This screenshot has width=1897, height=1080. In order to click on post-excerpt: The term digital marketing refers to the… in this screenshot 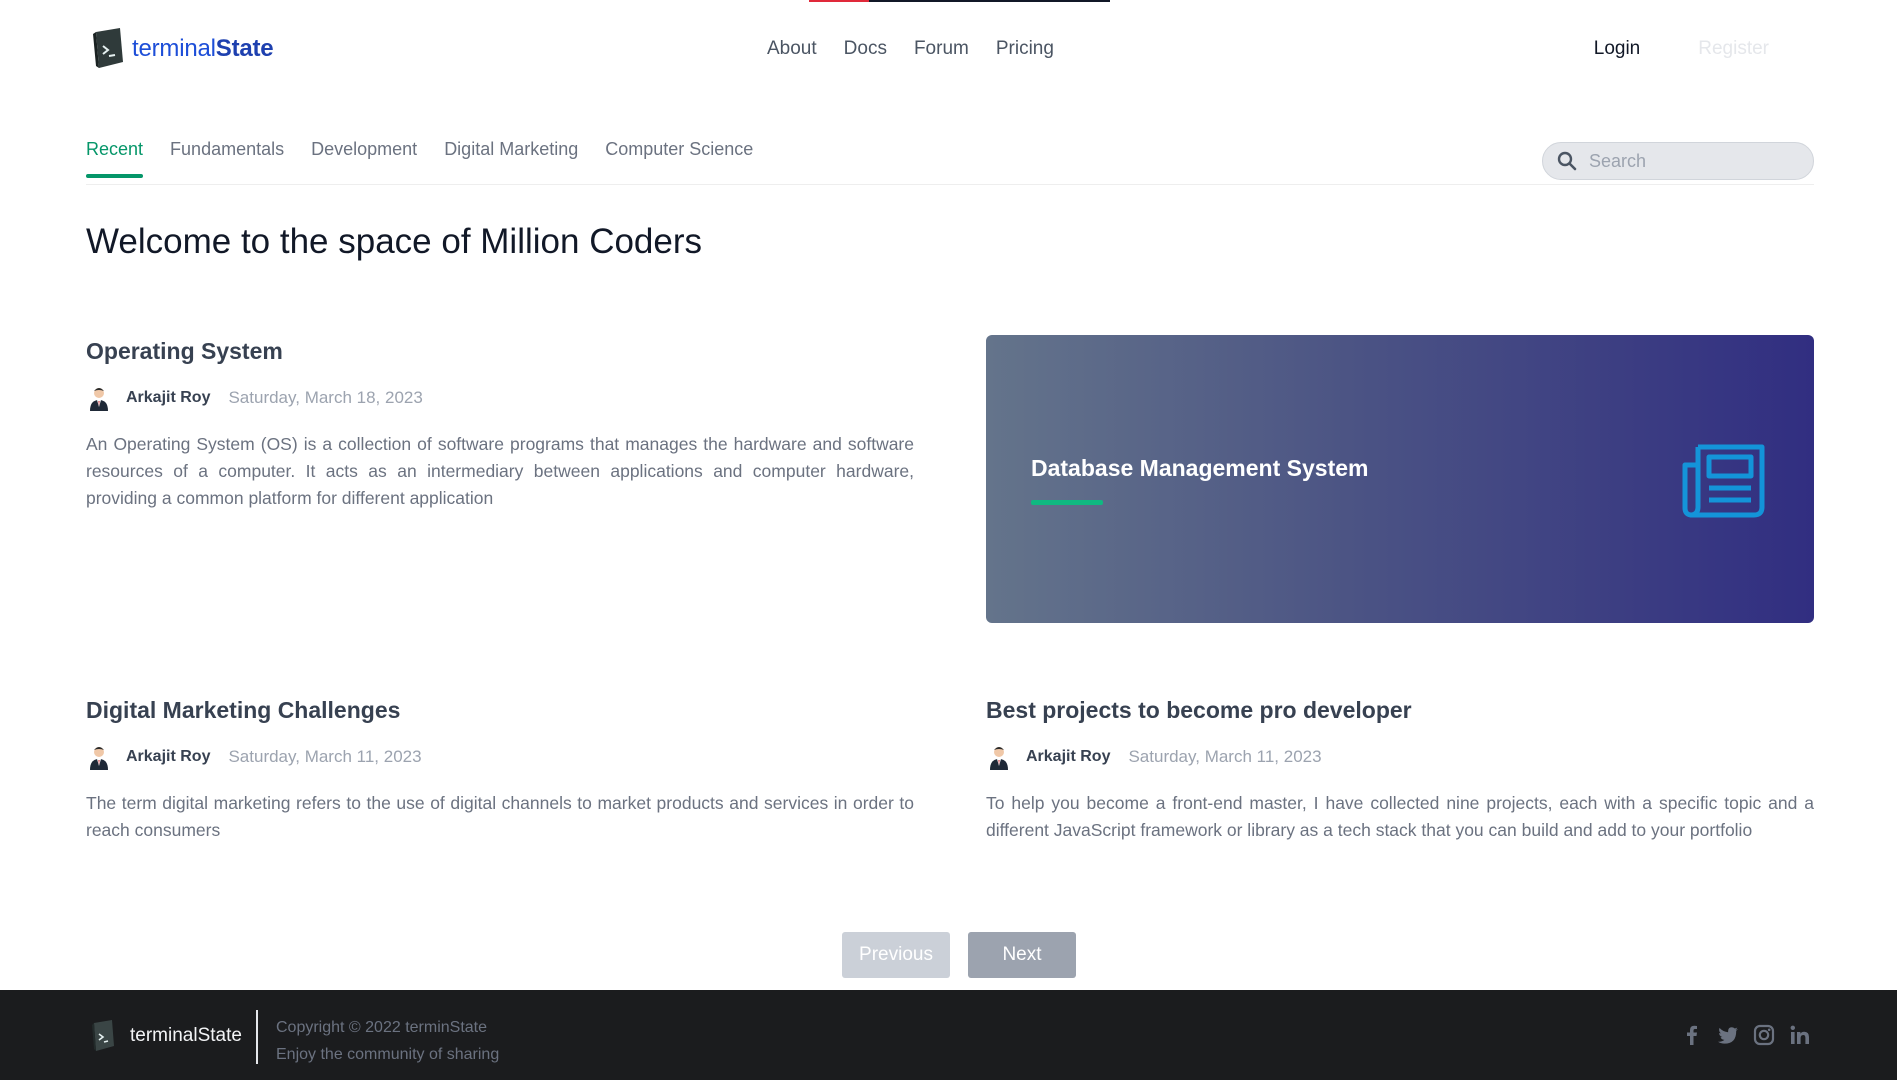, I will do `click(500, 816)`.